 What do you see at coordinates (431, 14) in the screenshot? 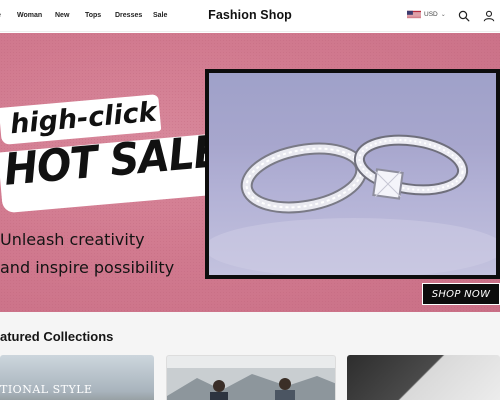
I see `currency-label: USD` at bounding box center [431, 14].